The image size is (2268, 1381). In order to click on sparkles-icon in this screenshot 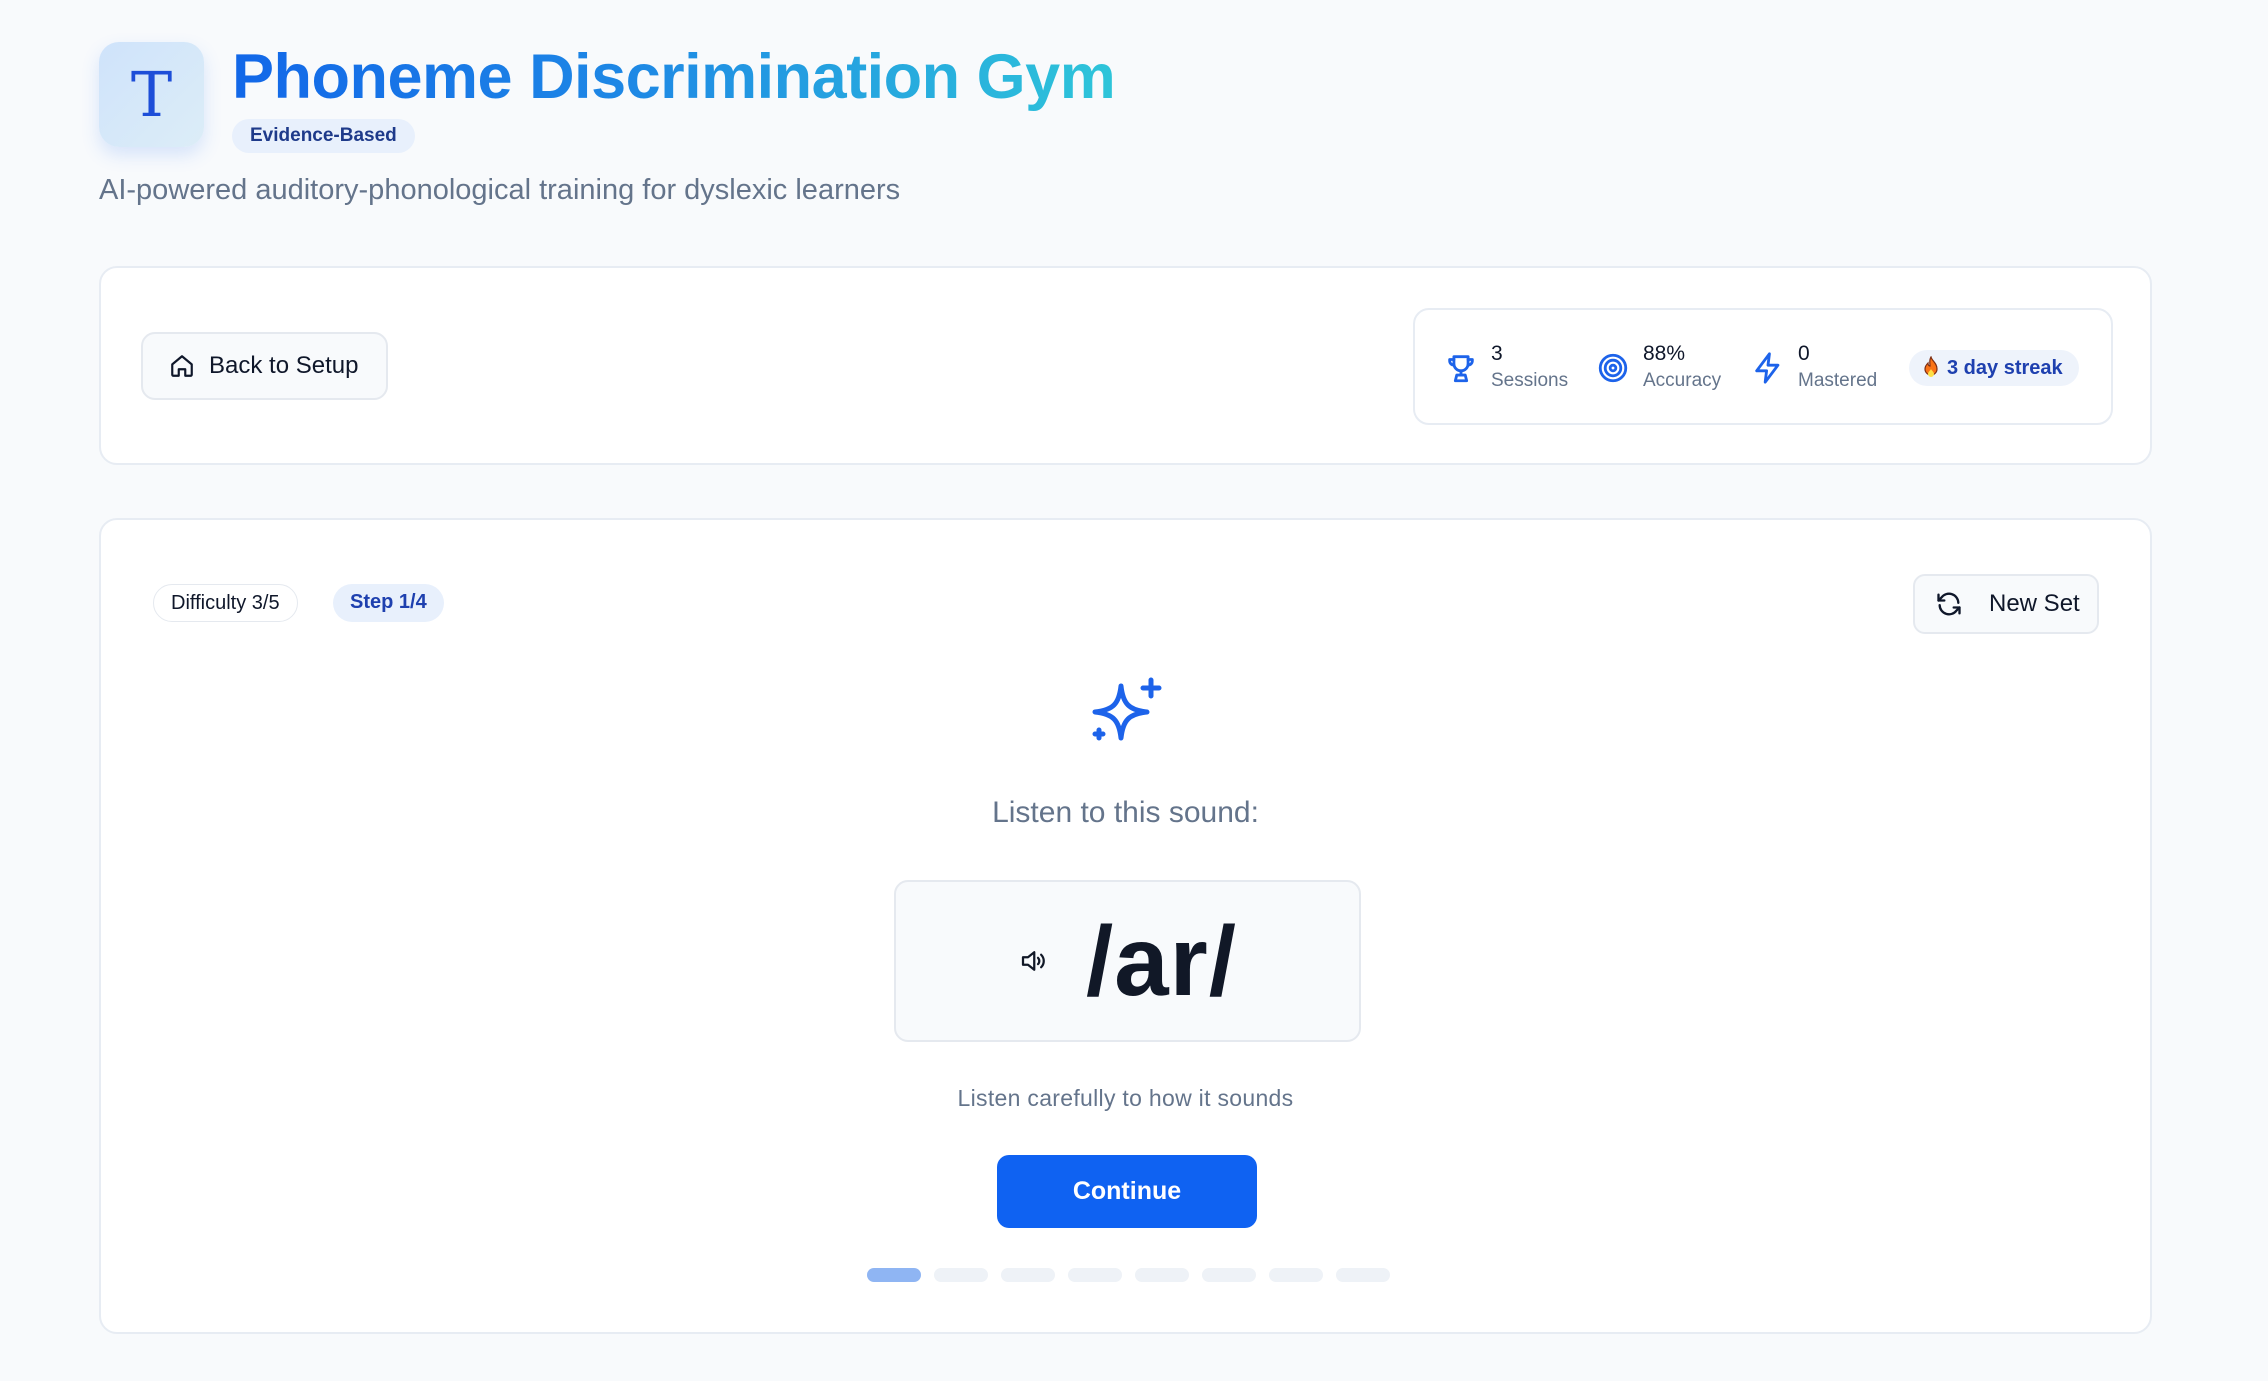, I will do `click(1127, 709)`.